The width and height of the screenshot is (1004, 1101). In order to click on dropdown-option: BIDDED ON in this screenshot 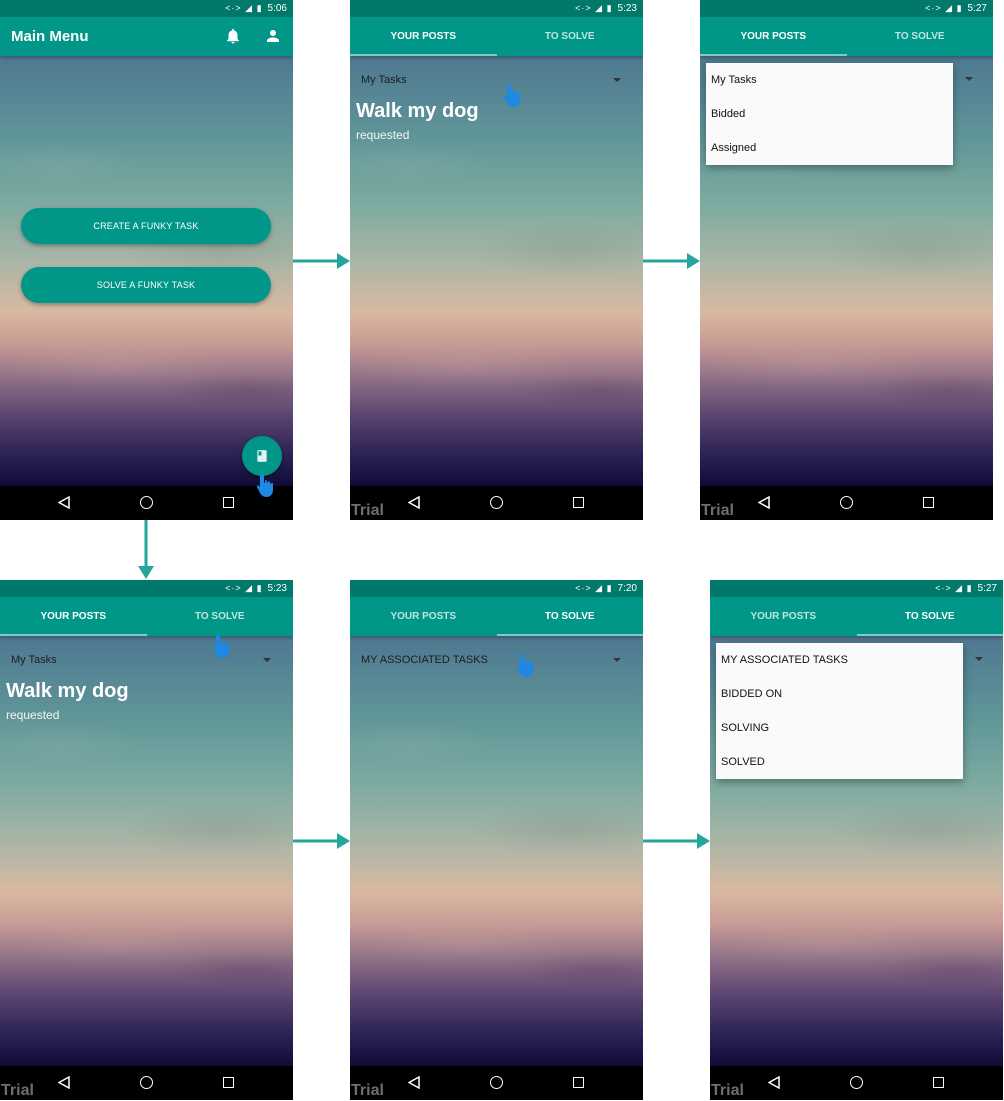, I will do `click(839, 694)`.